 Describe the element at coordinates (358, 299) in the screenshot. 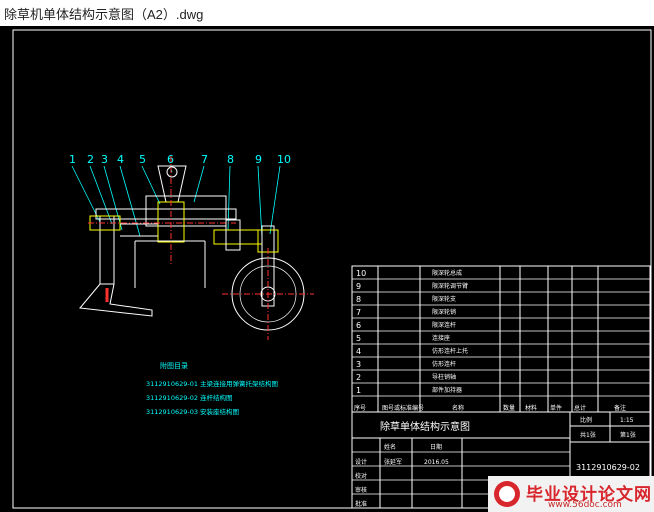

I see `part-number: 8` at that location.